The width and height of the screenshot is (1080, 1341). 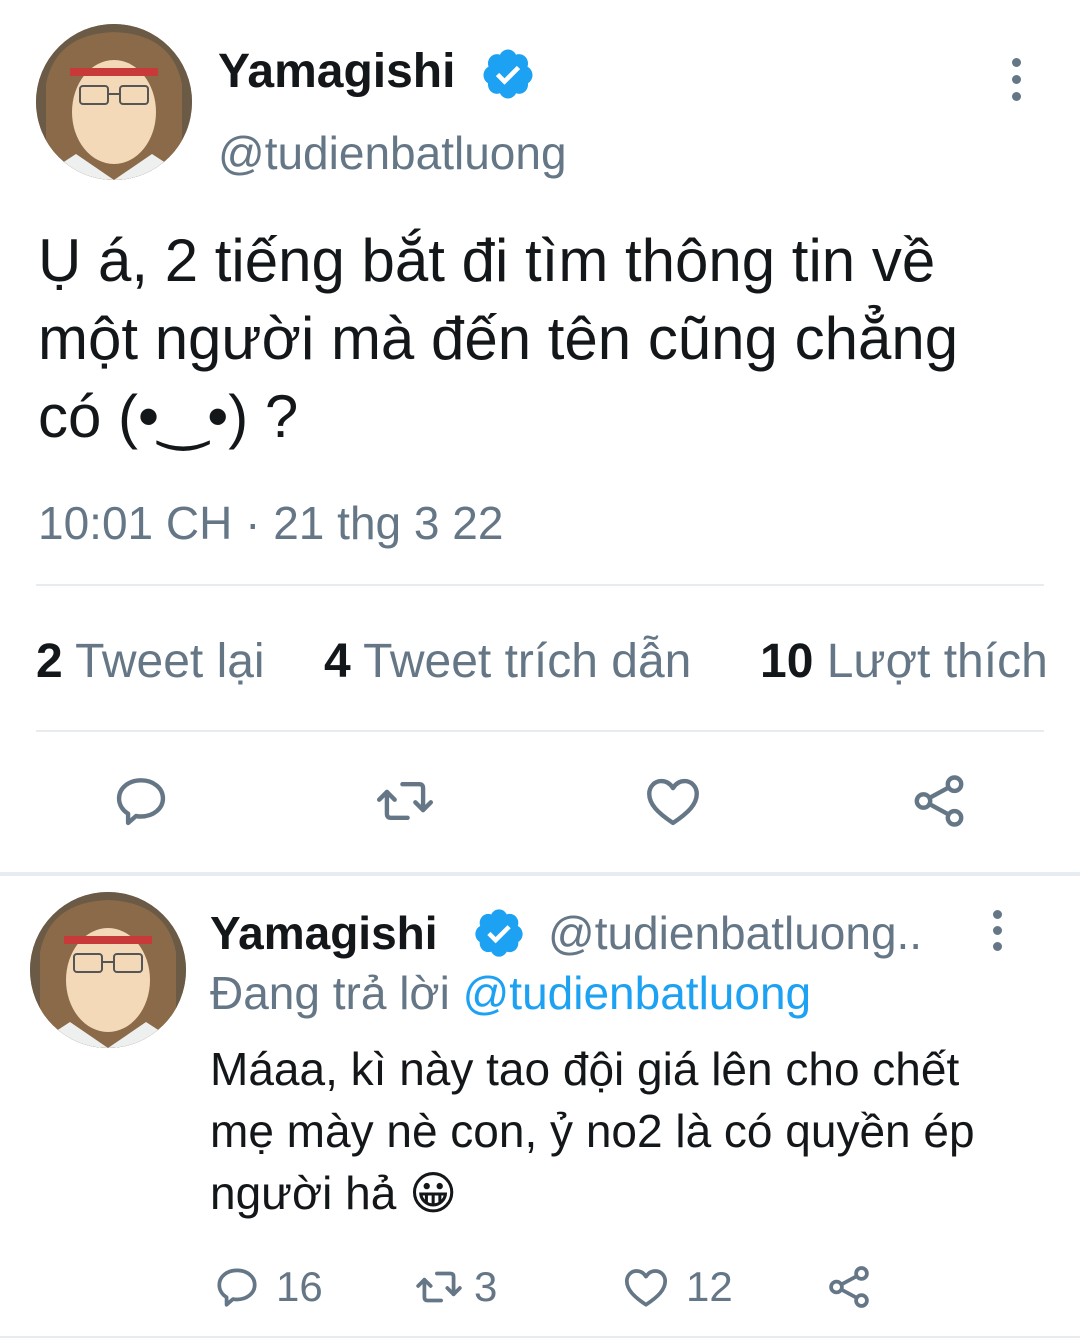 I want to click on retweet-button: 3, so click(x=454, y=1287).